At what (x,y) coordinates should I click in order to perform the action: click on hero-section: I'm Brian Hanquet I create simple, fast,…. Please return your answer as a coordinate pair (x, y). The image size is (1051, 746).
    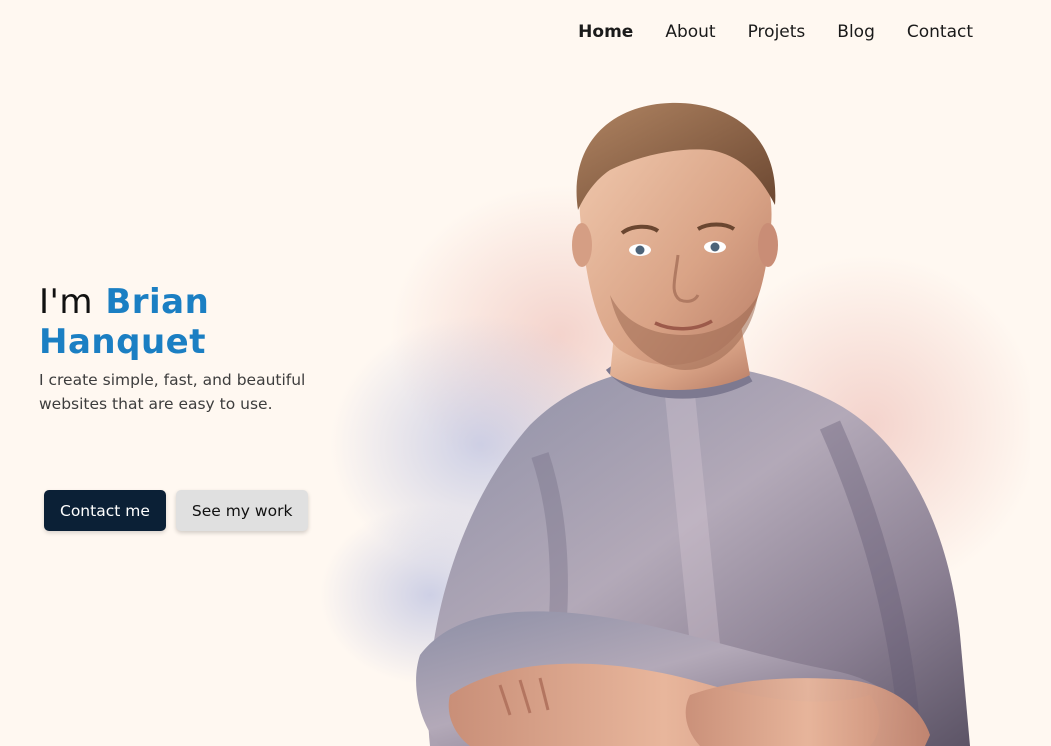
    Looking at the image, I should click on (184, 349).